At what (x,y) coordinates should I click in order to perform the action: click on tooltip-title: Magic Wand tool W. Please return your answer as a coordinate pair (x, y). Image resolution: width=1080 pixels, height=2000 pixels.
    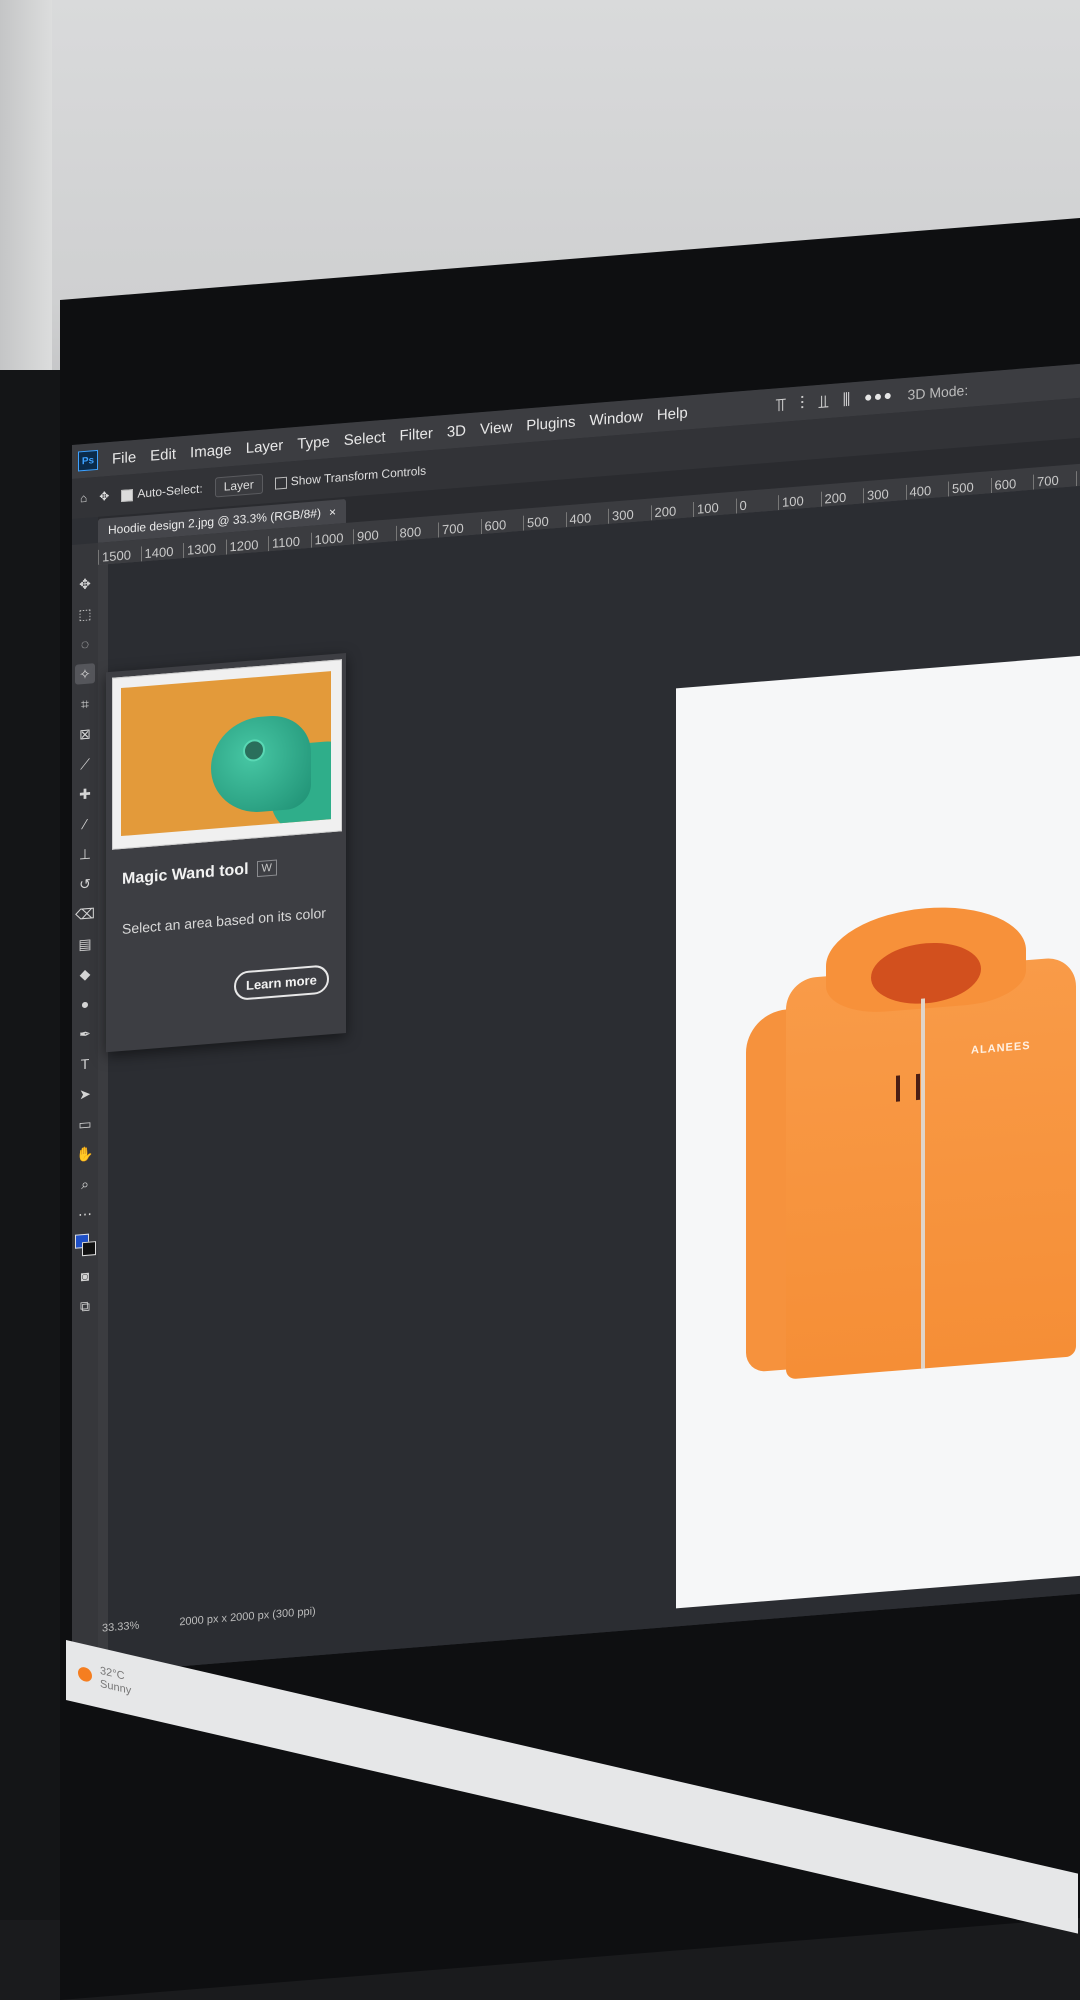
    Looking at the image, I should click on (199, 874).